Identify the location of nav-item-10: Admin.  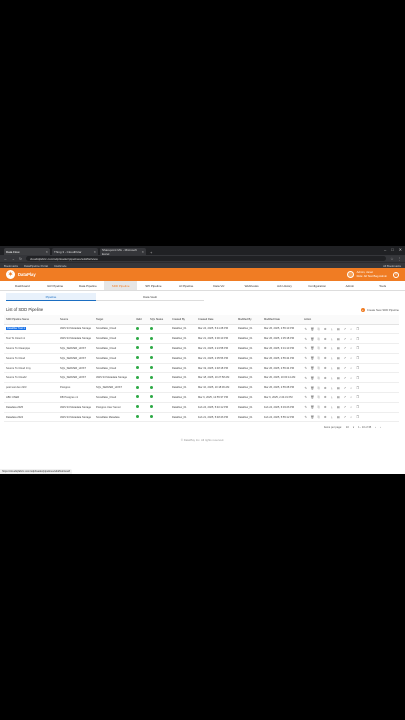
(350, 286).